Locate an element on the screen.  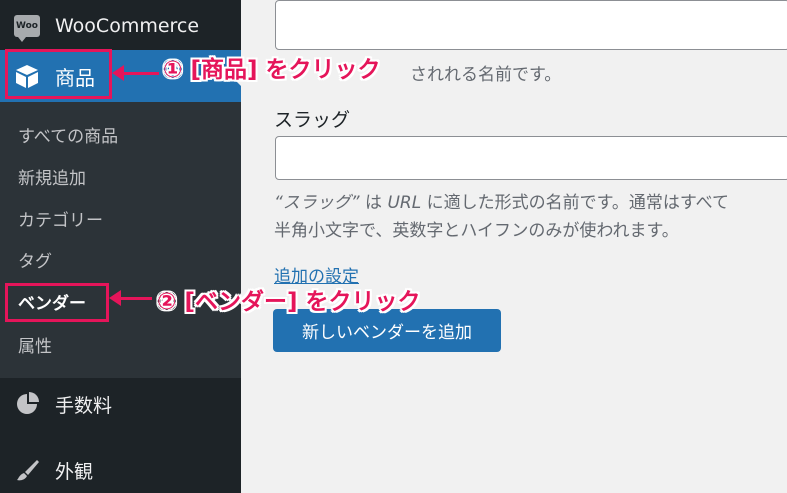
sidebar-item-fees: 手数料 is located at coordinates (120, 404).